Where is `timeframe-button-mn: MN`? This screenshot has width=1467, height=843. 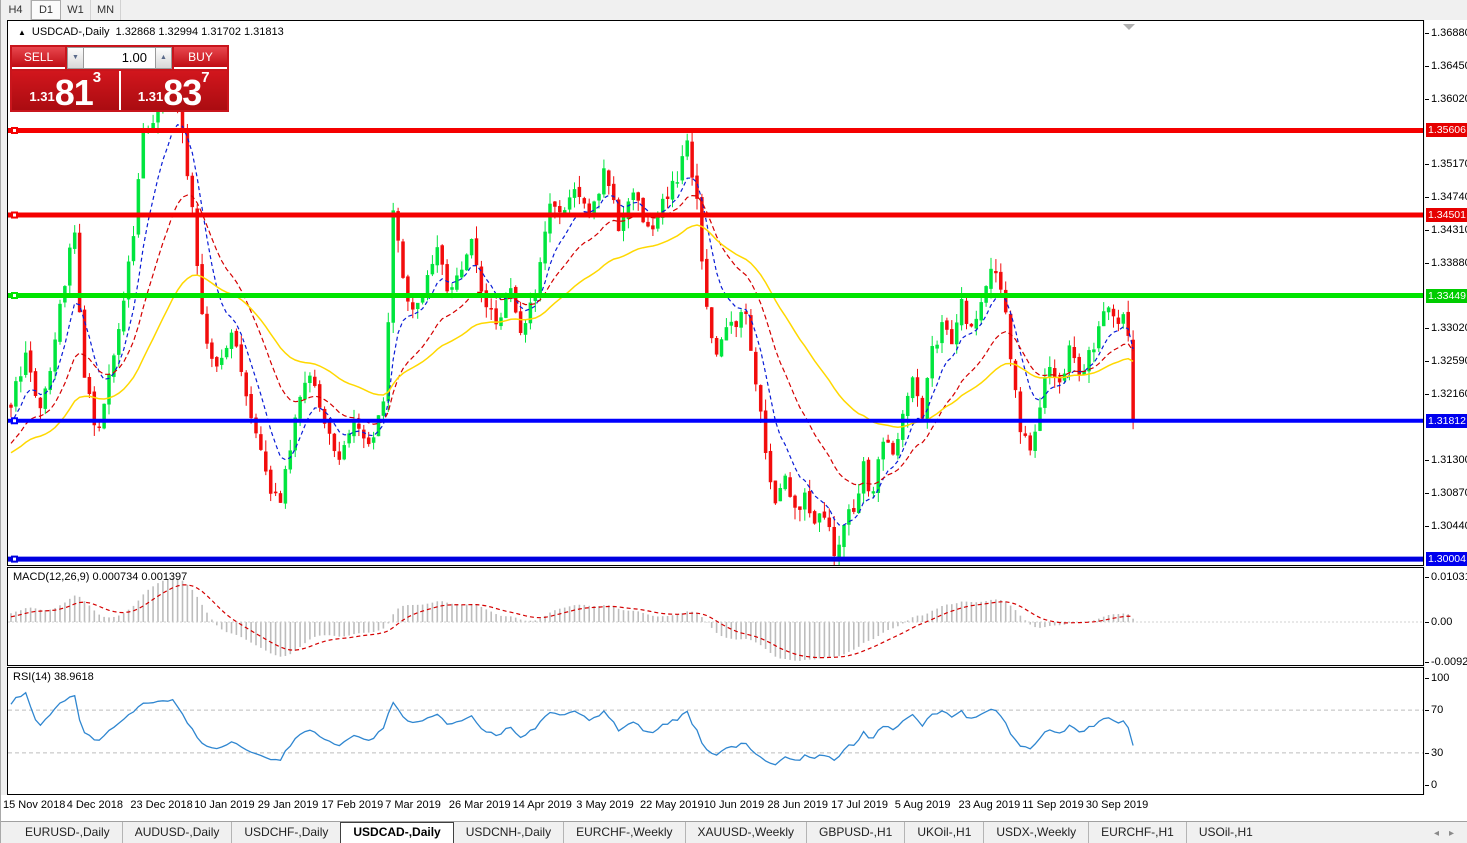 timeframe-button-mn: MN is located at coordinates (106, 10).